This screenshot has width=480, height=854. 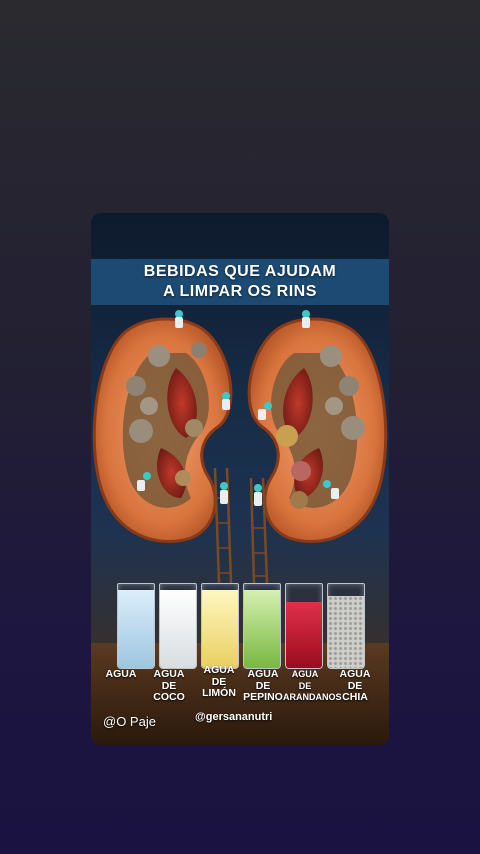 What do you see at coordinates (317, 430) in the screenshot?
I see `right-kidney` at bounding box center [317, 430].